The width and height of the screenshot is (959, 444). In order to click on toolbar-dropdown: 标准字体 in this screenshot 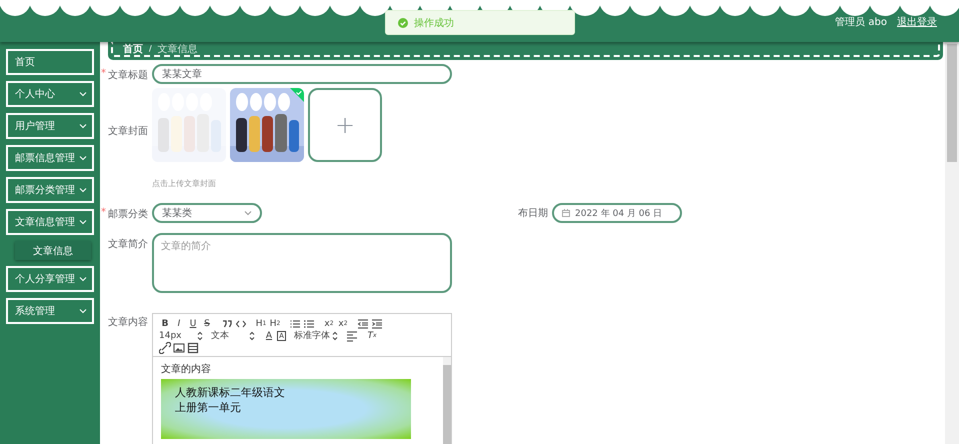, I will do `click(316, 336)`.